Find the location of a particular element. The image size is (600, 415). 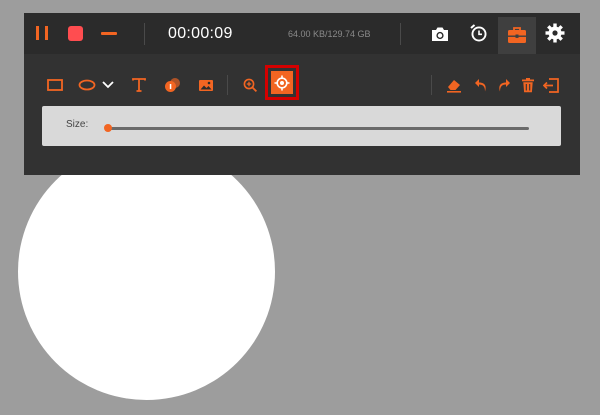

toolbox-icon is located at coordinates (517, 35).